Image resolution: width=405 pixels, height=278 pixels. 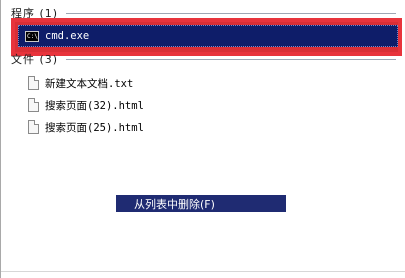 I want to click on file-result-item: 新建文本文档.txt, so click(x=80, y=83).